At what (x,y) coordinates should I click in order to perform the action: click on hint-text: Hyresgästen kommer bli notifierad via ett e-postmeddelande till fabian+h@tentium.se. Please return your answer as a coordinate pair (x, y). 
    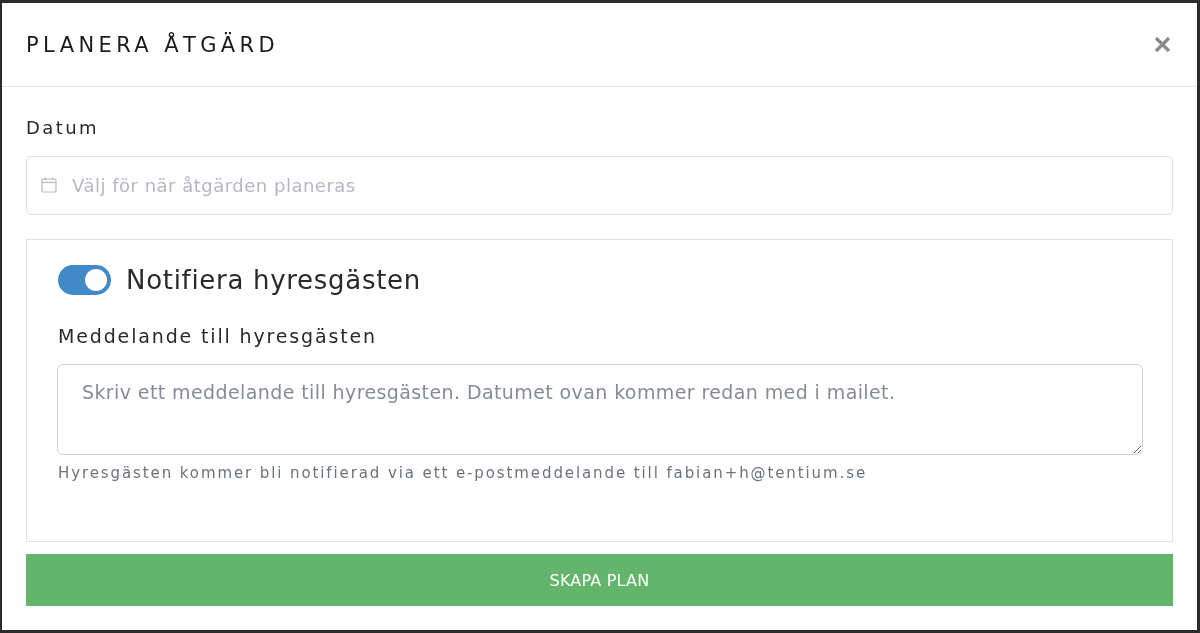
    Looking at the image, I should click on (463, 473).